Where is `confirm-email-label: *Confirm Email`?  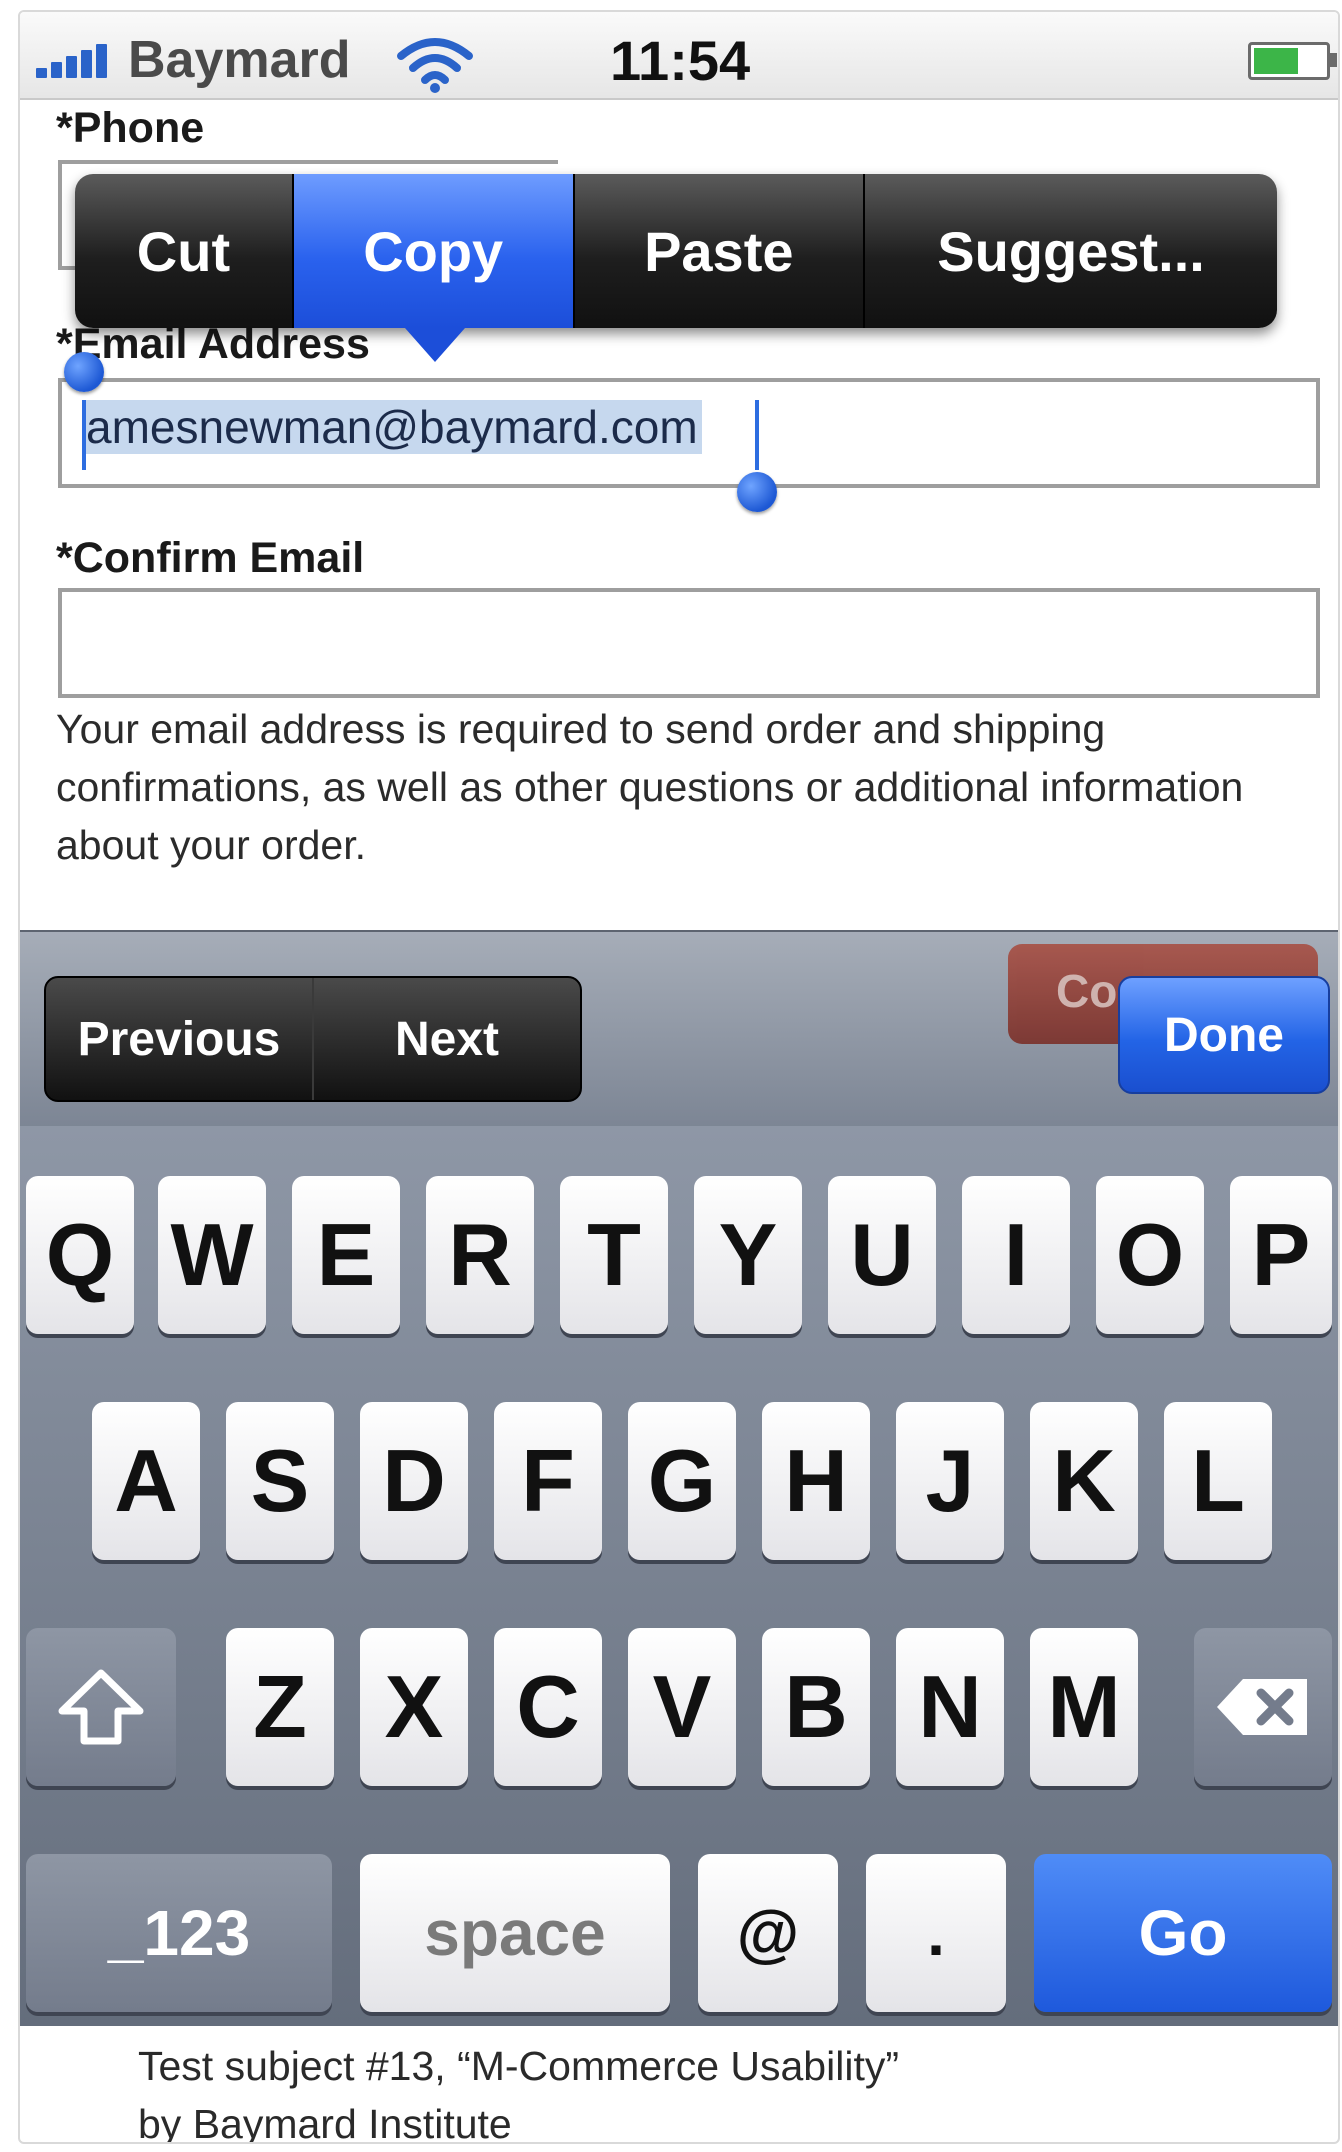
confirm-email-label: *Confirm Email is located at coordinates (210, 558).